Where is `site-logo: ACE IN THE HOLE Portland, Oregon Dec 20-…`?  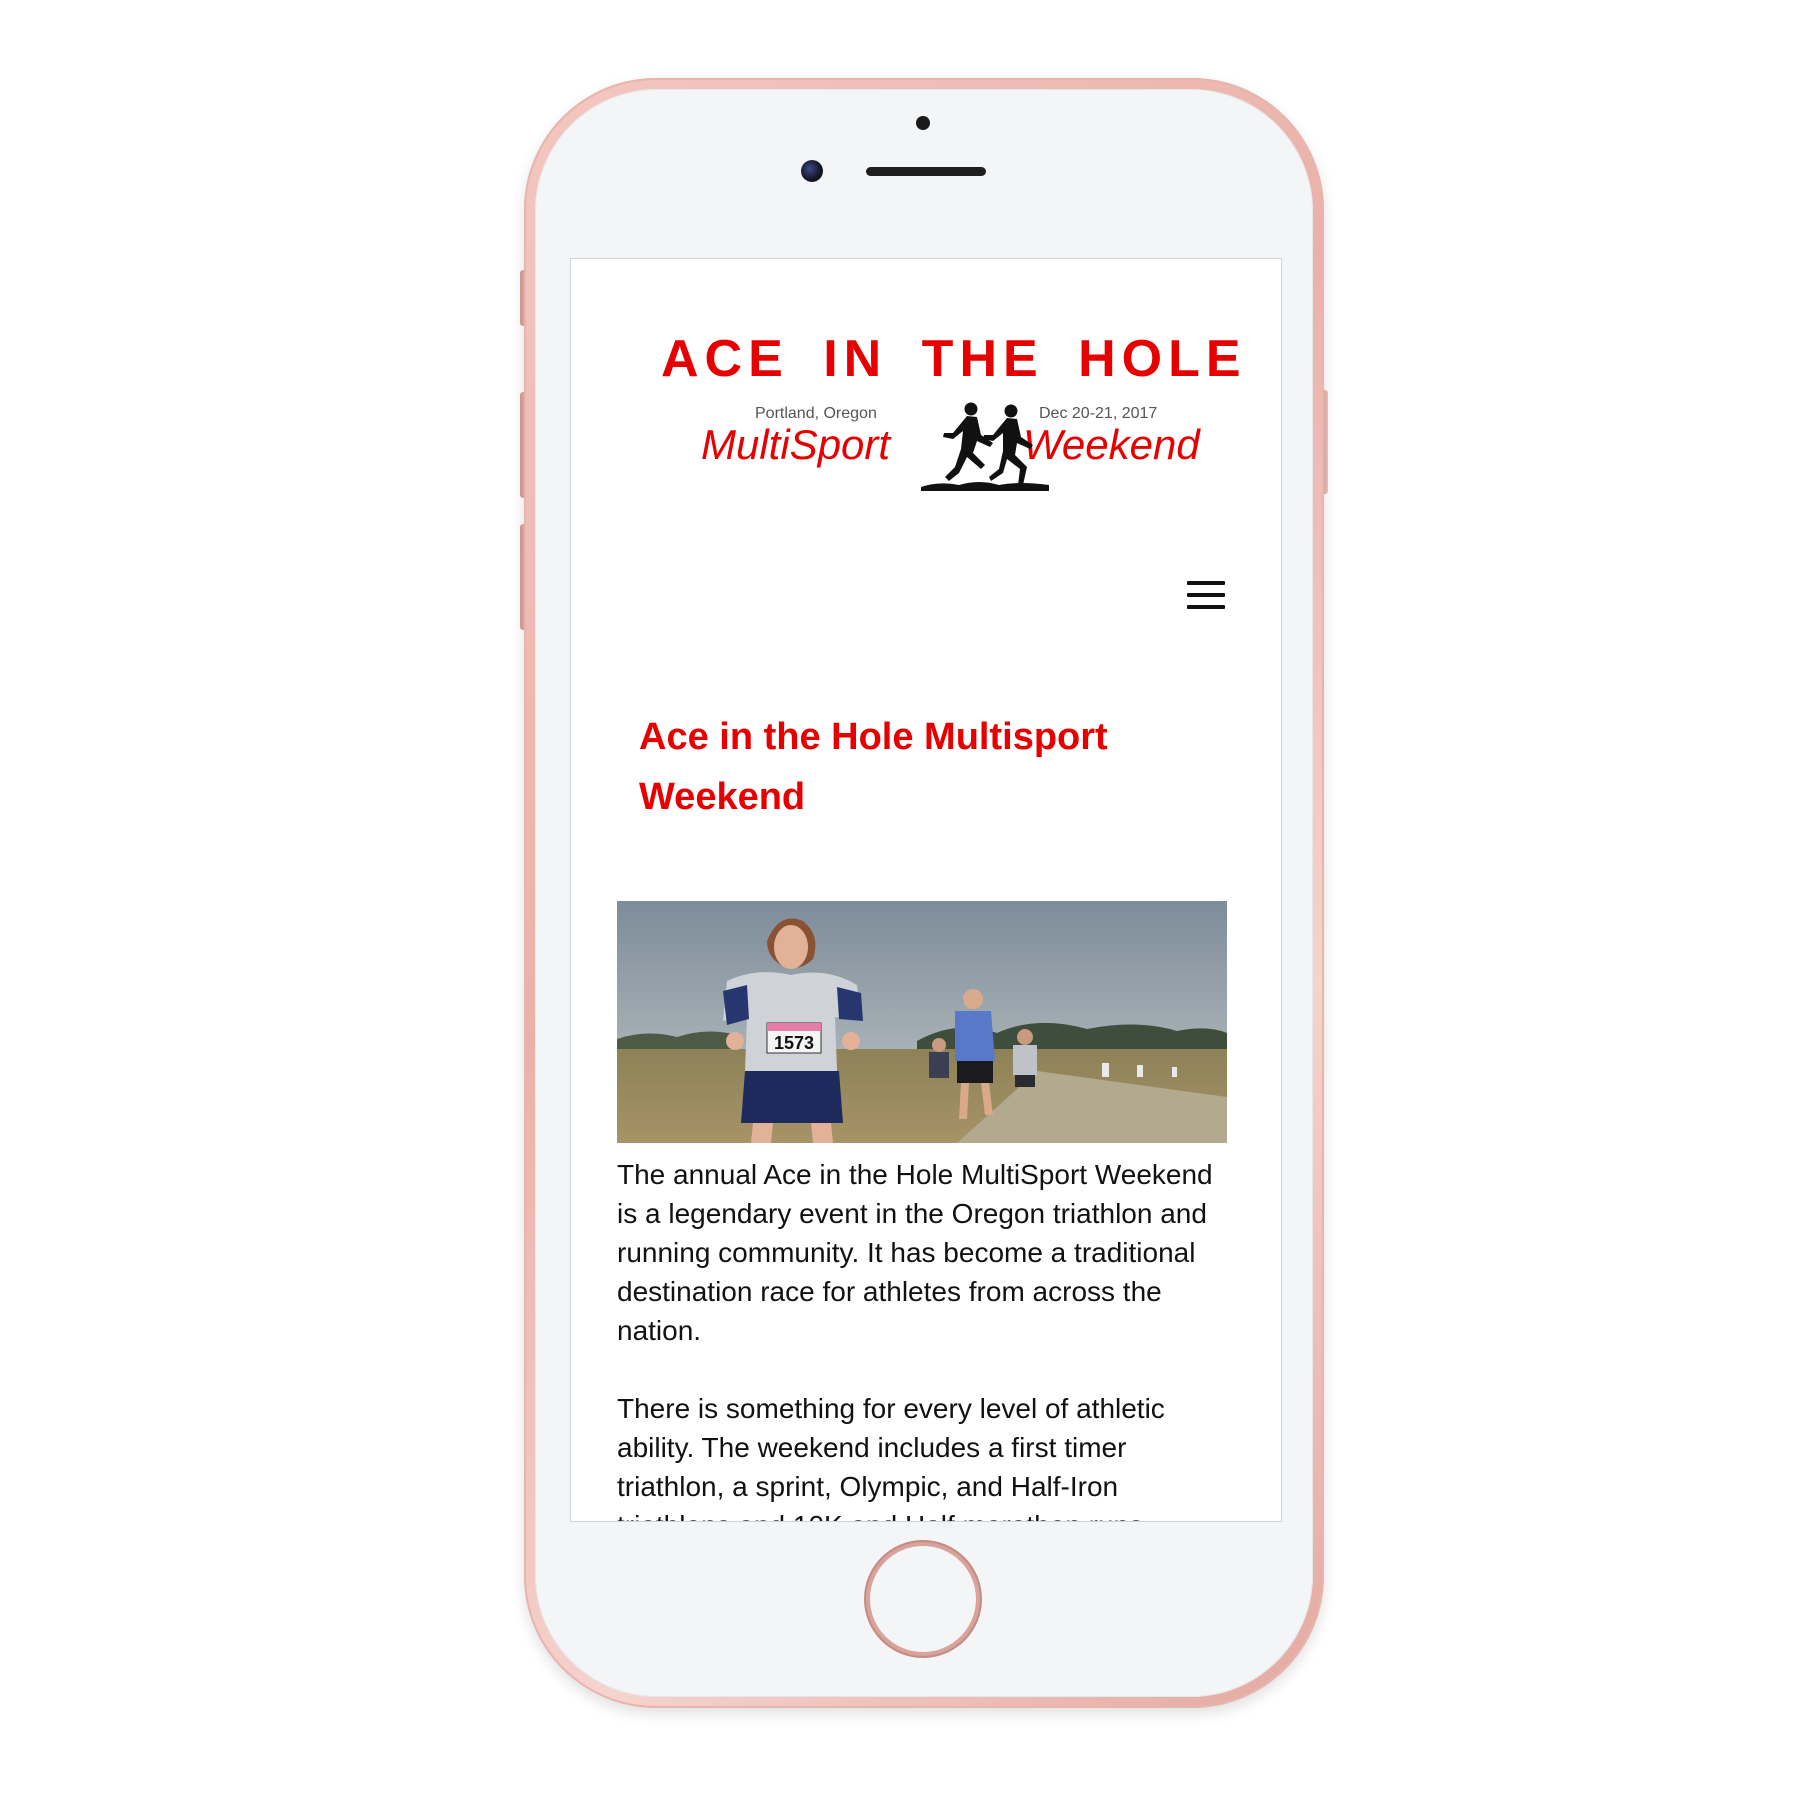
site-logo: ACE IN THE HOLE Portland, Oregon Dec 20-… is located at coordinates (939, 410).